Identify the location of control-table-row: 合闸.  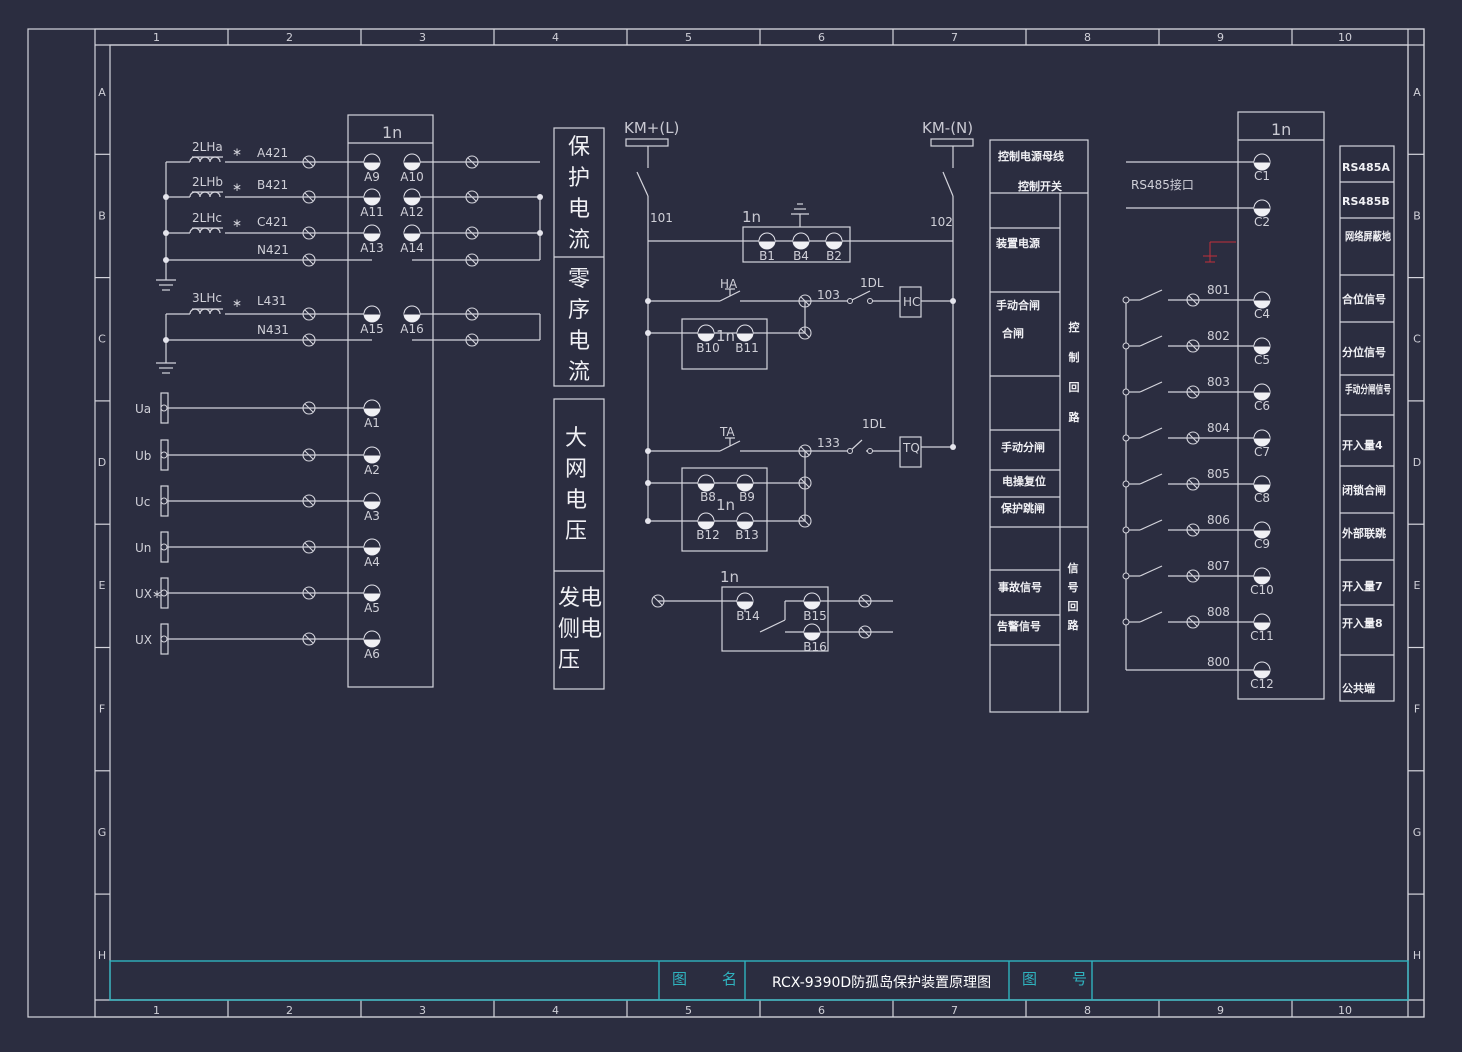
(1013, 333).